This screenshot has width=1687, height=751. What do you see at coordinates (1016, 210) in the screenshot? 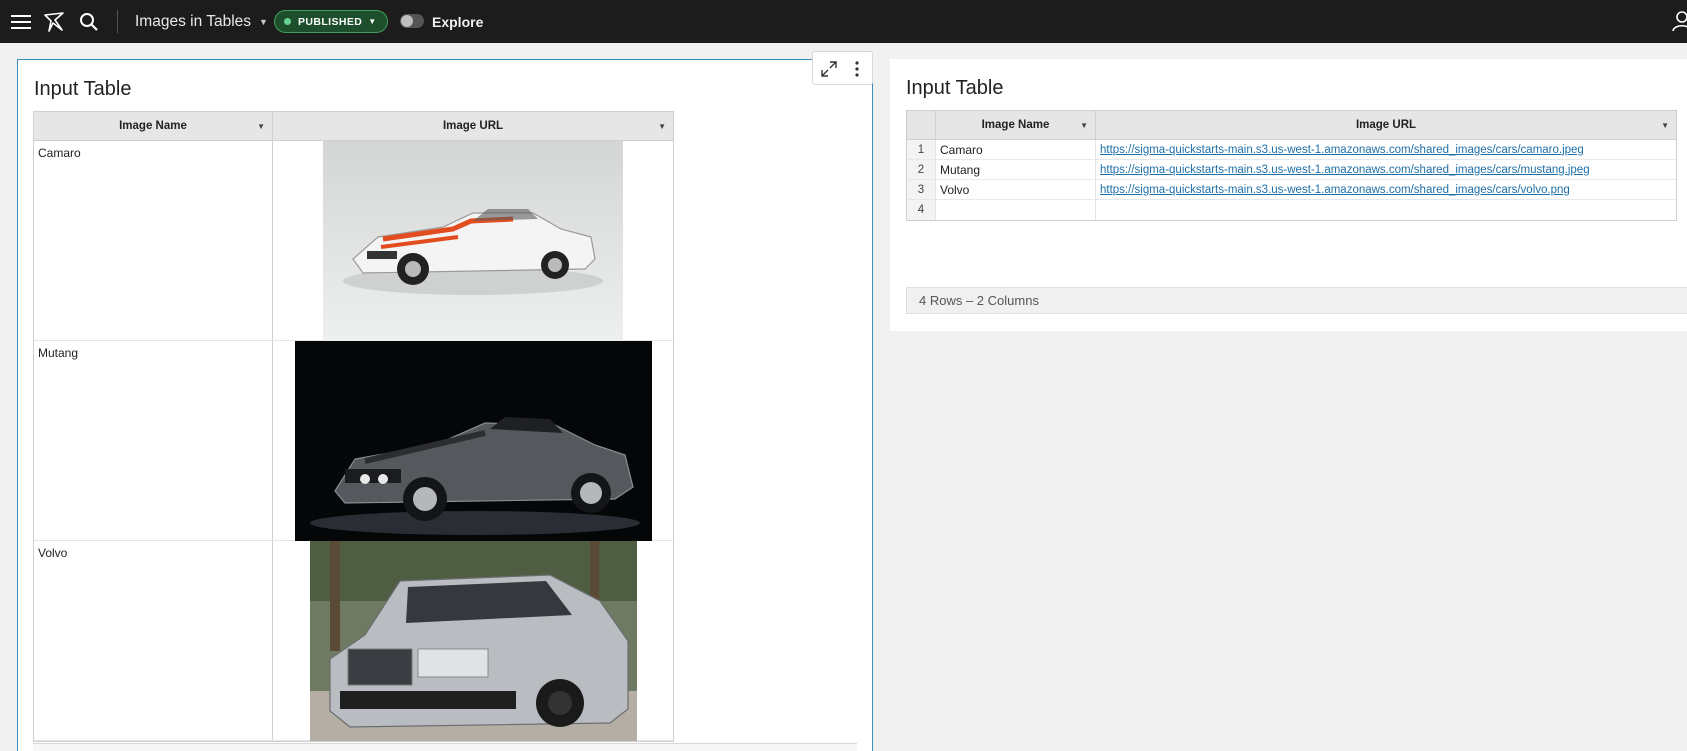
I see `image-name-cell` at bounding box center [1016, 210].